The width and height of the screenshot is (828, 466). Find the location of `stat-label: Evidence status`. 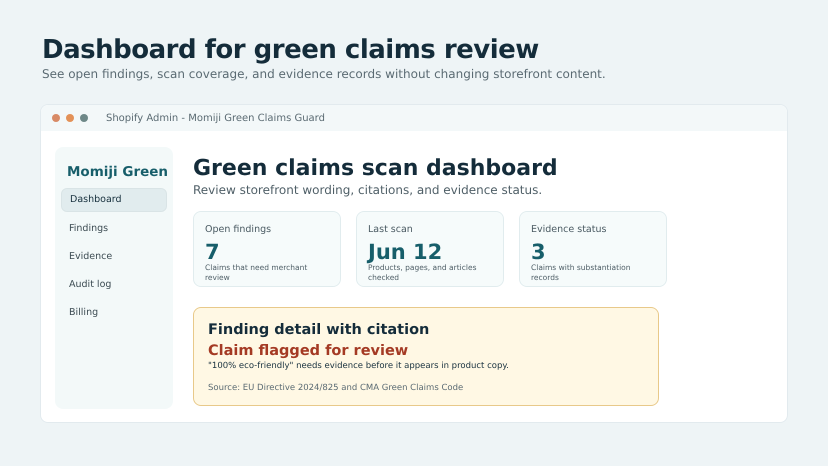

stat-label: Evidence status is located at coordinates (569, 229).